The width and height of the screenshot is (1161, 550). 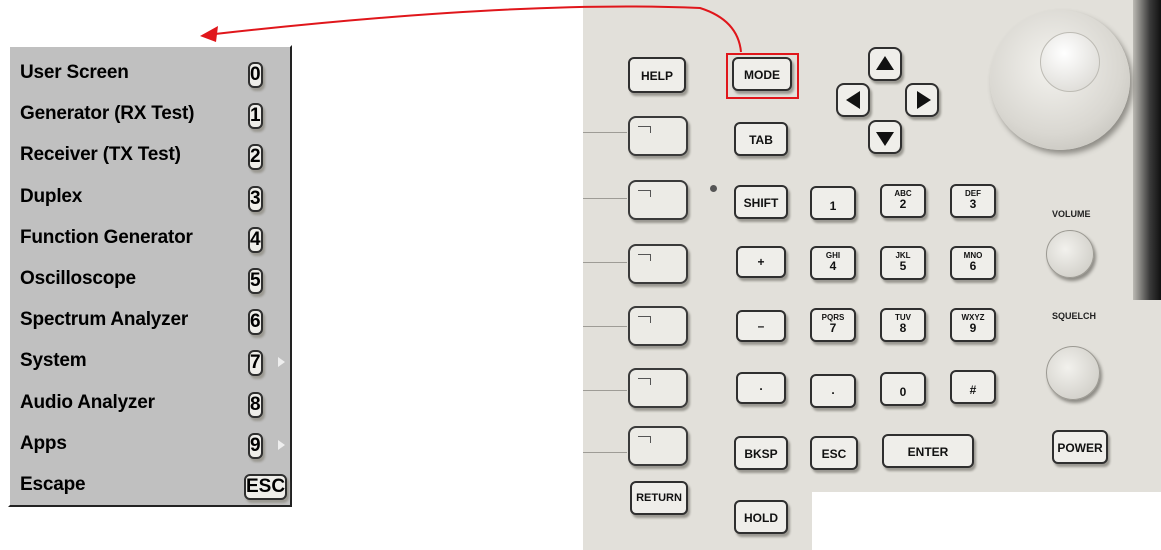 I want to click on callout-arrowhead-icon, so click(x=209, y=34).